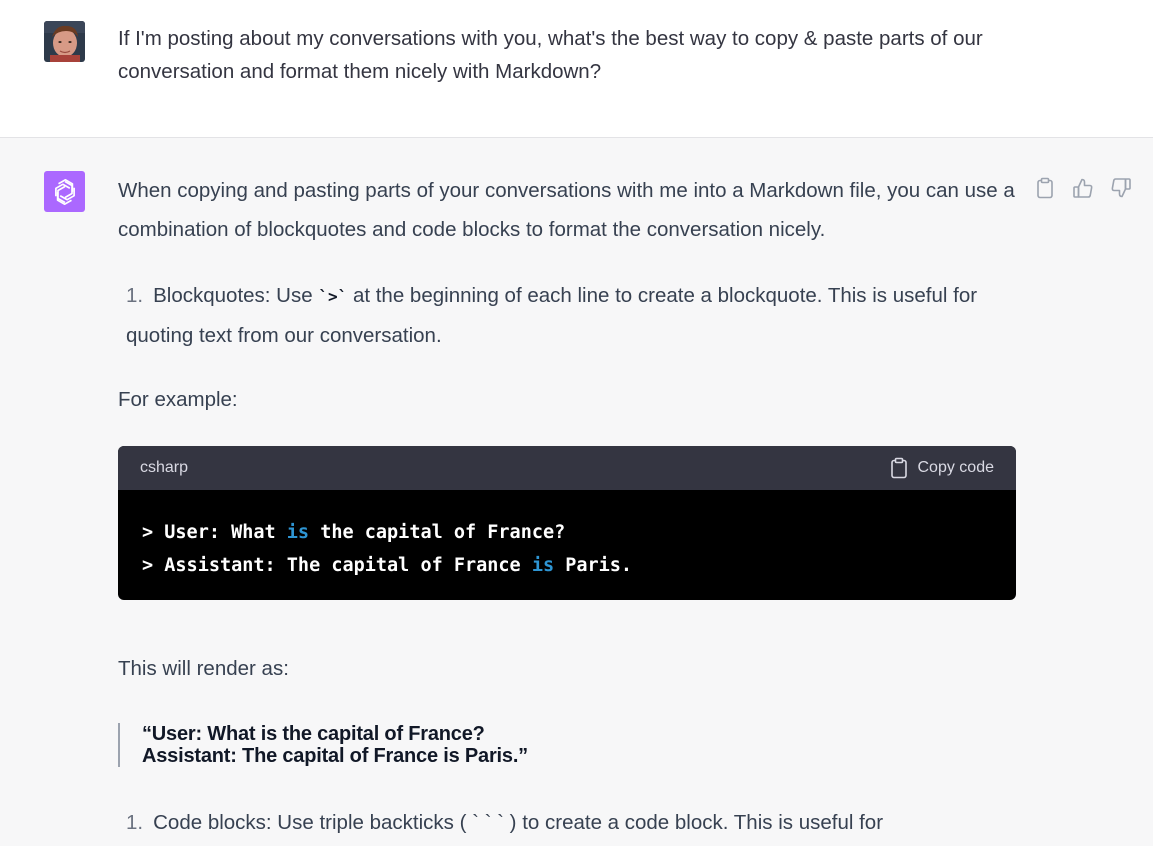 This screenshot has height=846, width=1153. I want to click on copy-message-button, so click(1045, 188).